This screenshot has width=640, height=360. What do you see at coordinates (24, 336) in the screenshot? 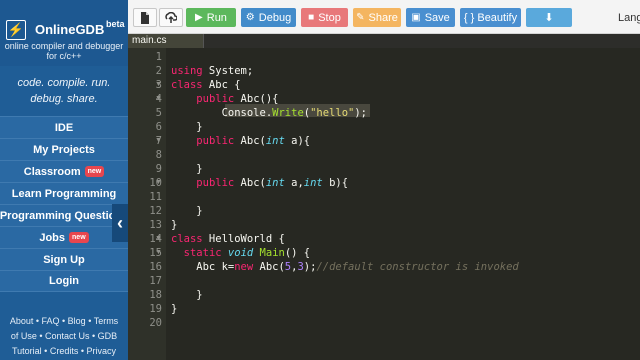
I see `footer-link-of-use: of Use` at bounding box center [24, 336].